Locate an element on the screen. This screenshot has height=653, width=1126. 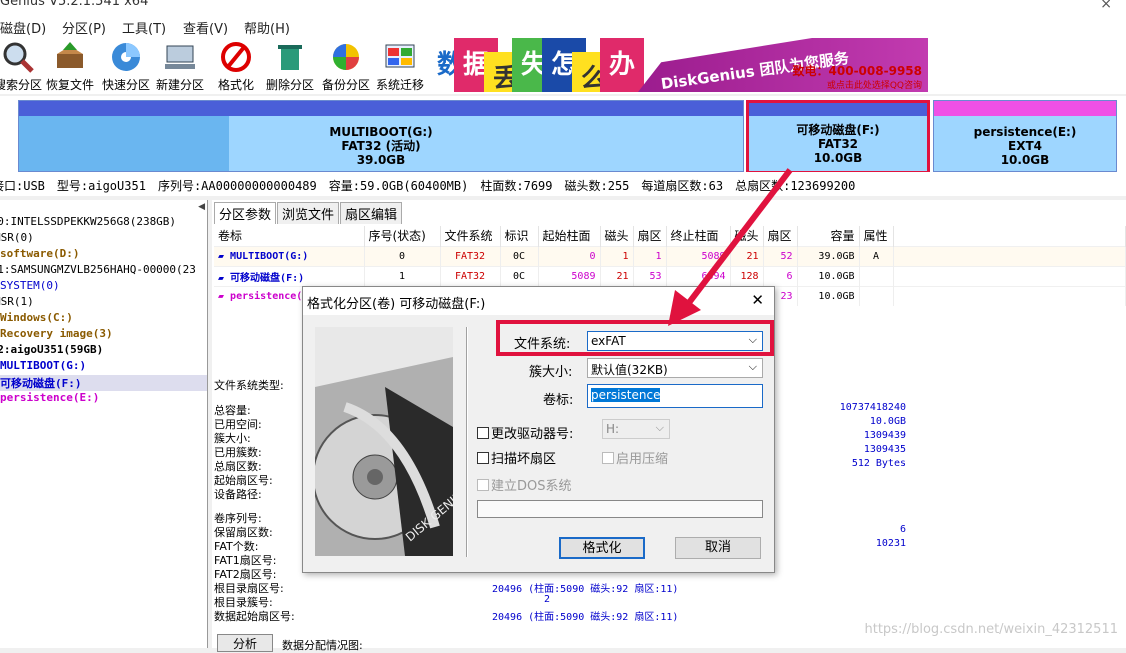
menu-tools: 工具(T) is located at coordinates (144, 27).